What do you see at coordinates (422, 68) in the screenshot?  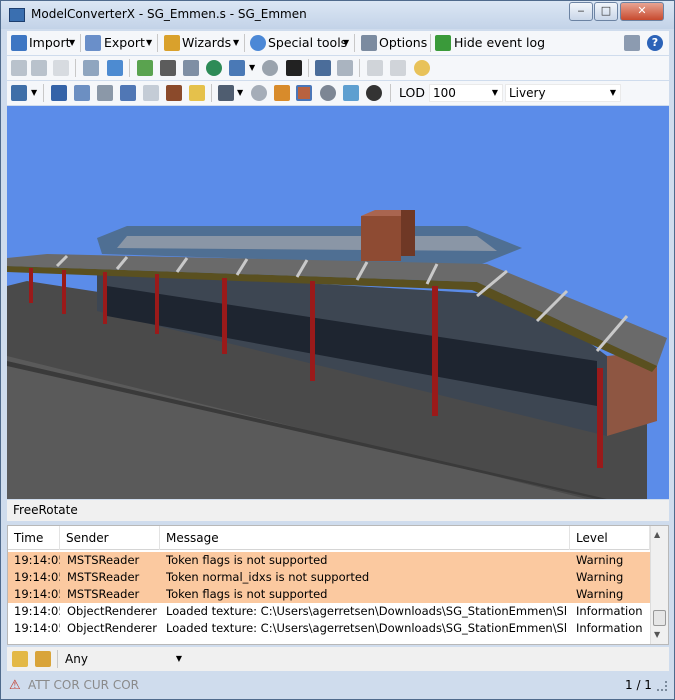 I see `clock-icon` at bounding box center [422, 68].